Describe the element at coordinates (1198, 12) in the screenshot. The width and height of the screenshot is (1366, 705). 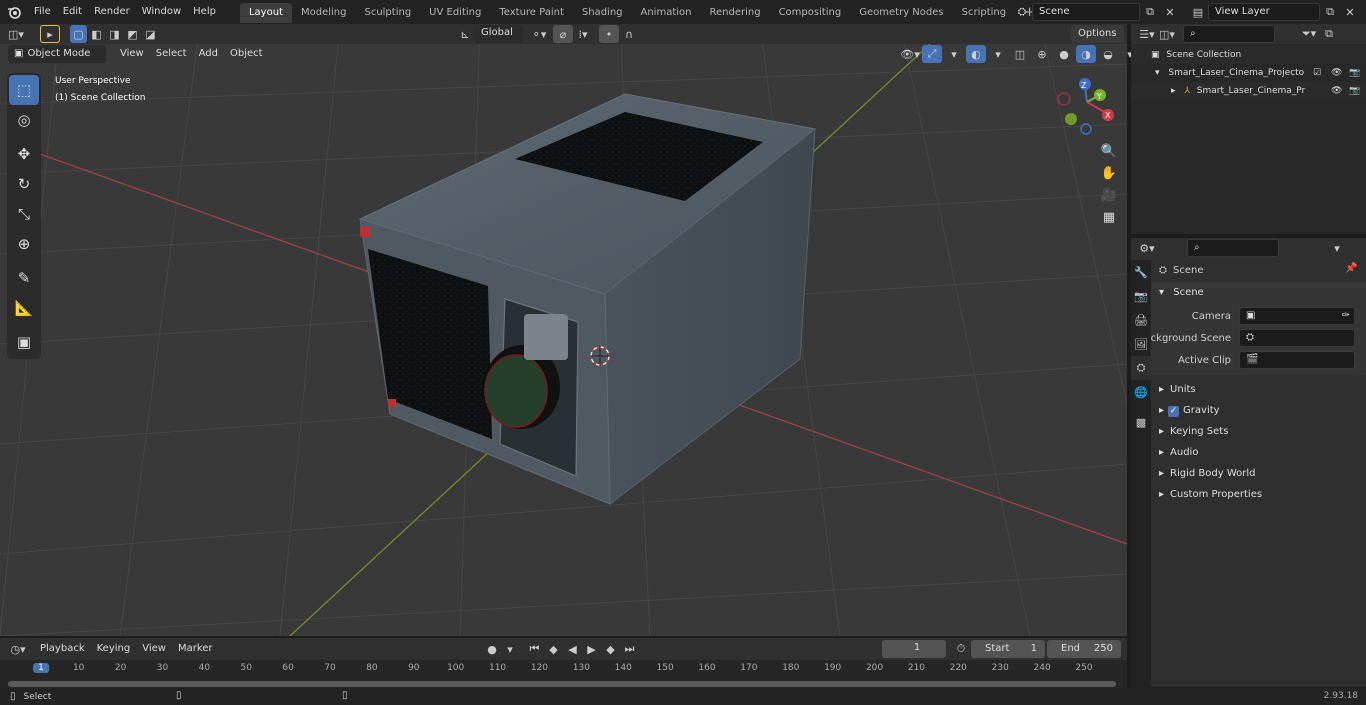
I see `view-layer-icon: ▤` at that location.